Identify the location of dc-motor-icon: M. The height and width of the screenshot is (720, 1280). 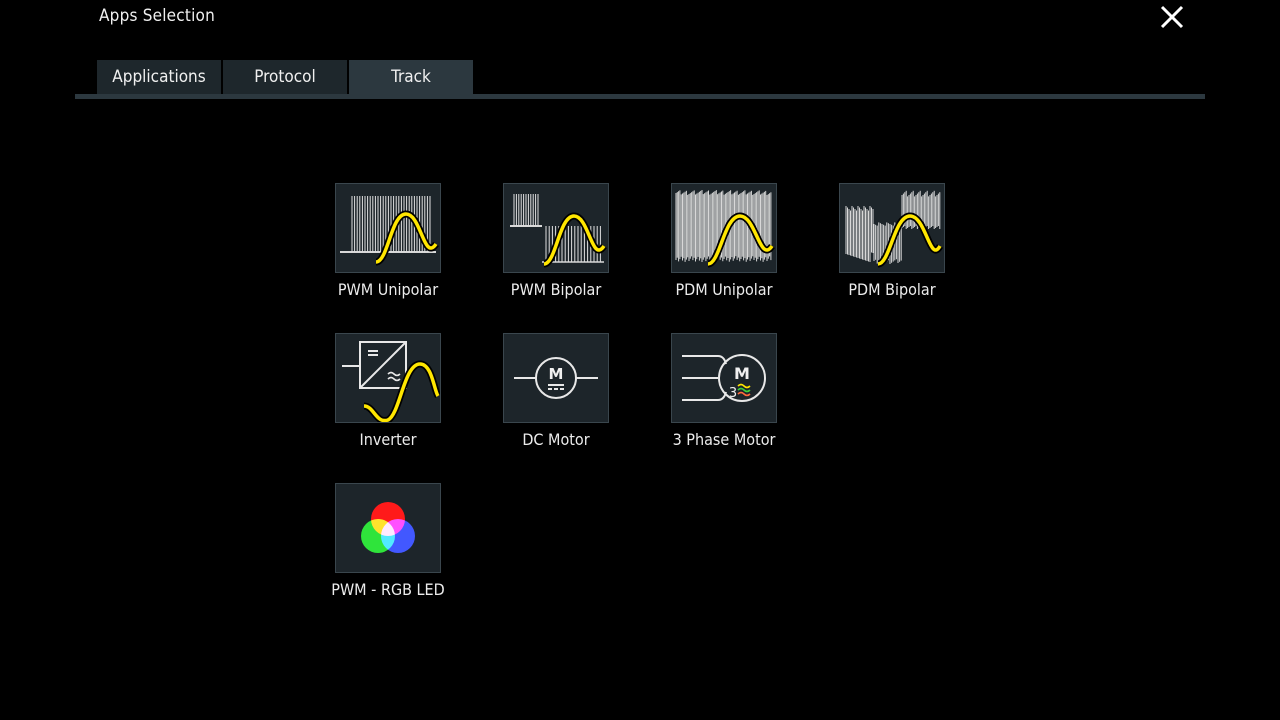
(556, 378).